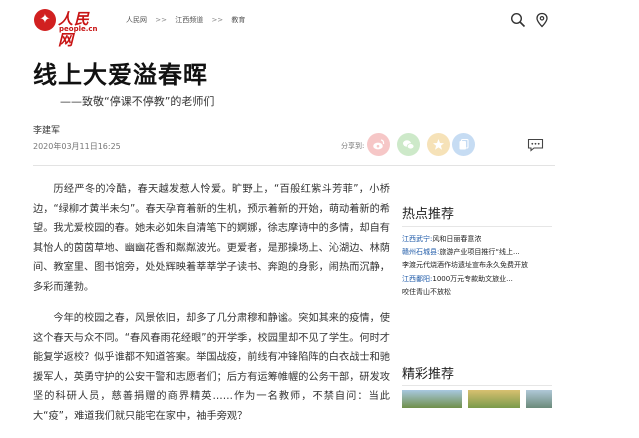 The width and height of the screenshot is (639, 438). I want to click on breadcrumb-home: 人民网, so click(136, 20).